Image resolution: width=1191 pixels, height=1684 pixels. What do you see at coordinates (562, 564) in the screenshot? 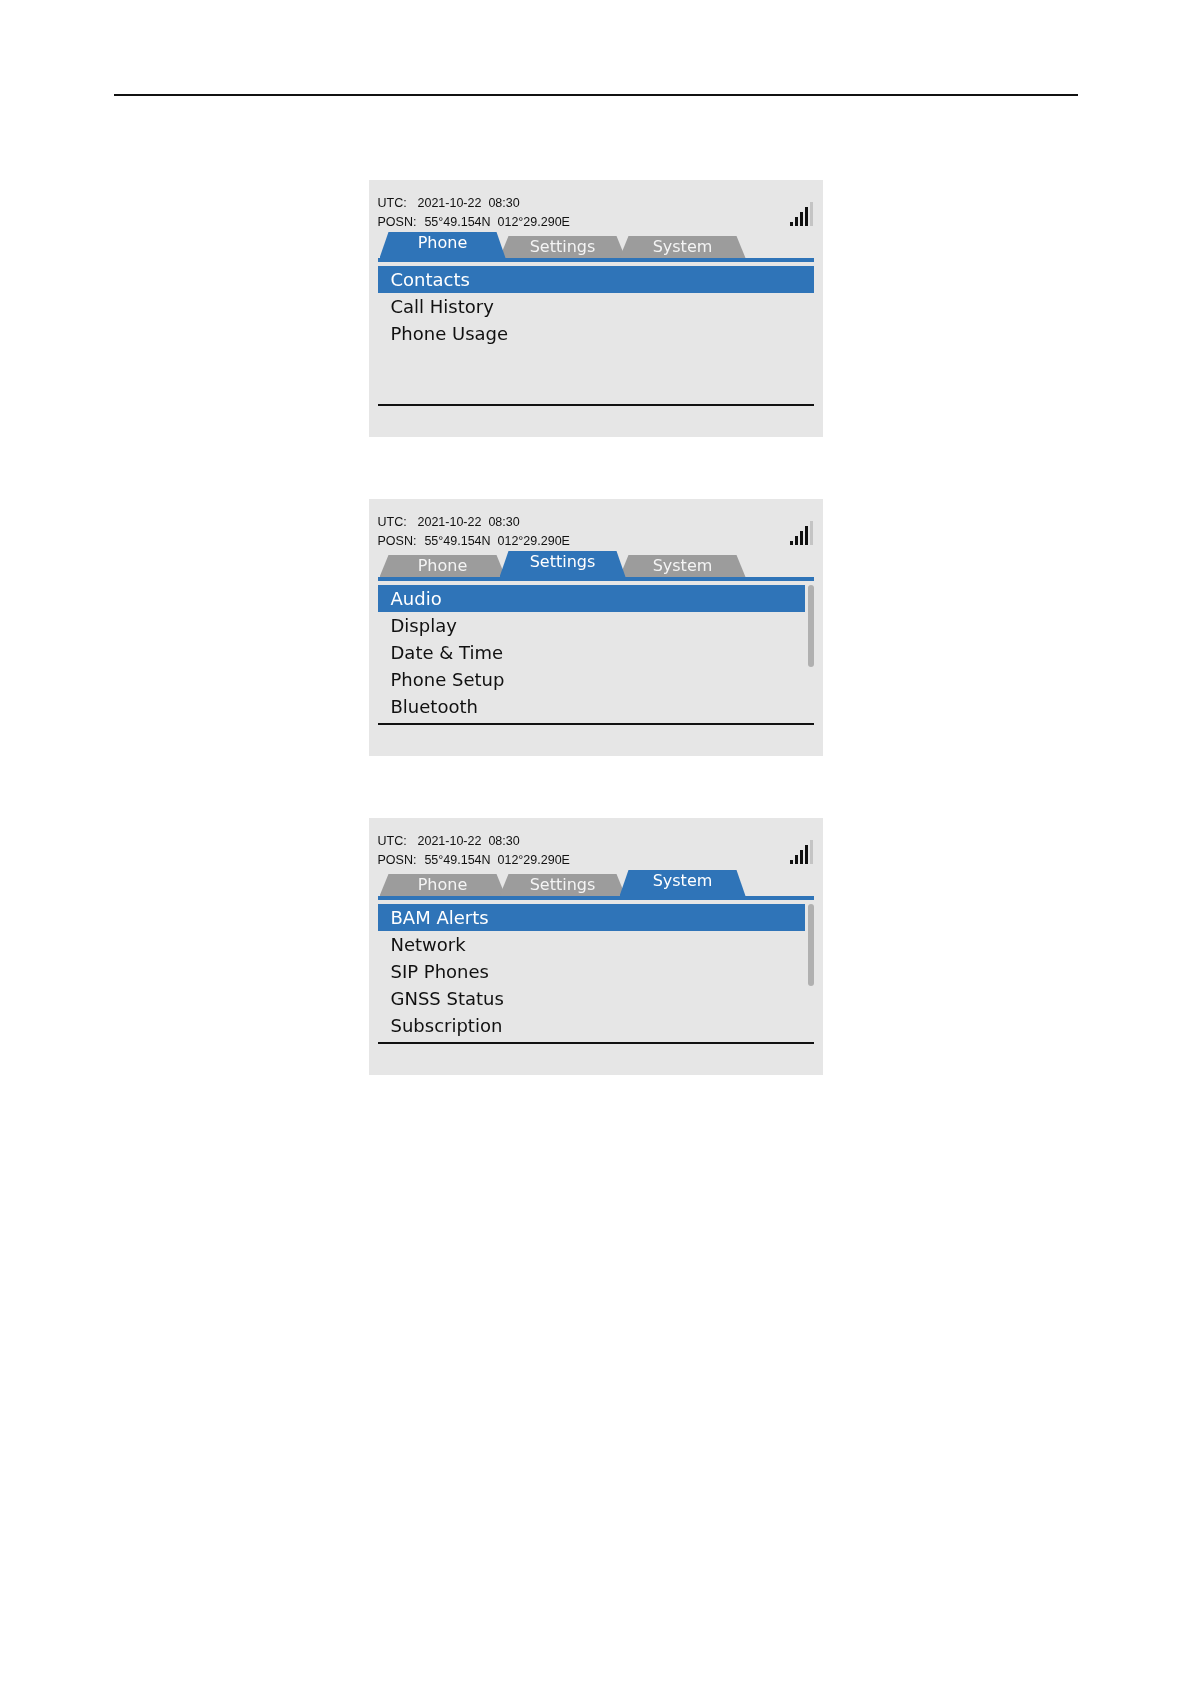
I see `tab: Settings` at bounding box center [562, 564].